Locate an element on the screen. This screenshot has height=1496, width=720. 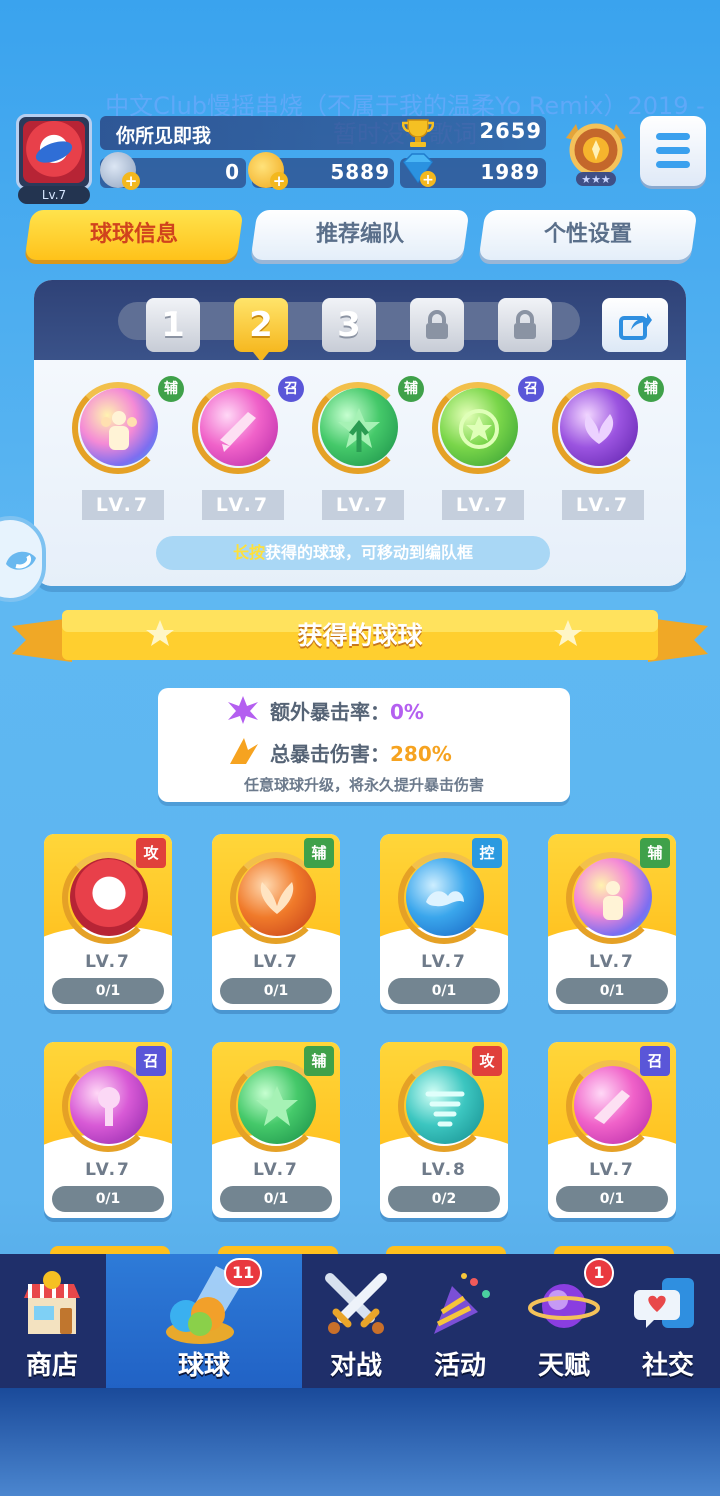
ball-card: 控 LV.7 0/1 is located at coordinates (444, 922).